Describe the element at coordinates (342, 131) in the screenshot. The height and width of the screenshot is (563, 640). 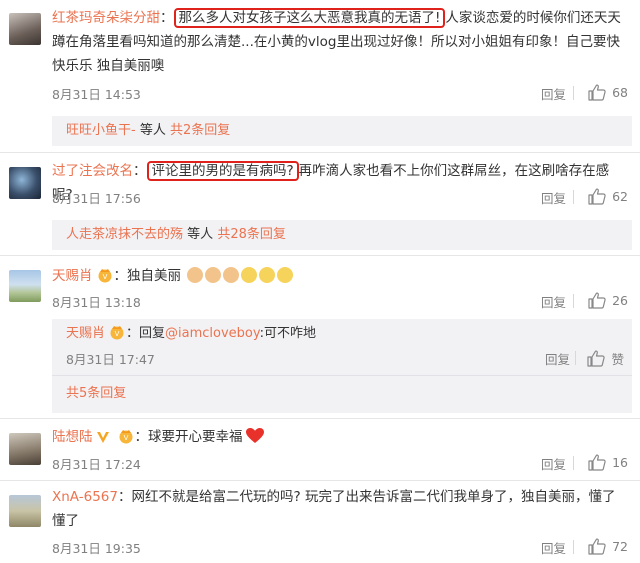
I see `sub-replies-box: 旺旺小鱼干- 等人 共2条回复` at that location.